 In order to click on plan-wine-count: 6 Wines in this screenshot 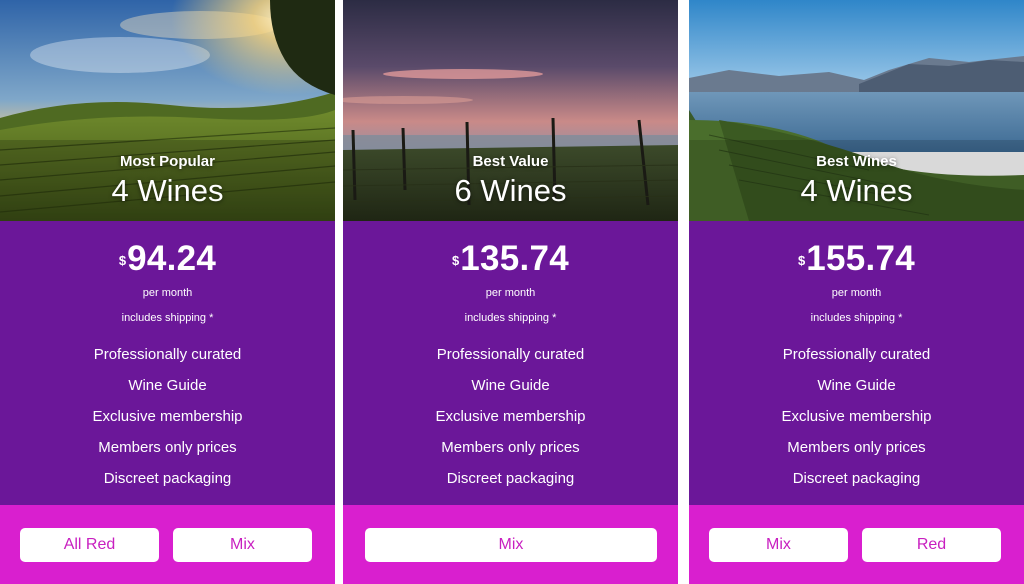, I will do `click(510, 190)`.